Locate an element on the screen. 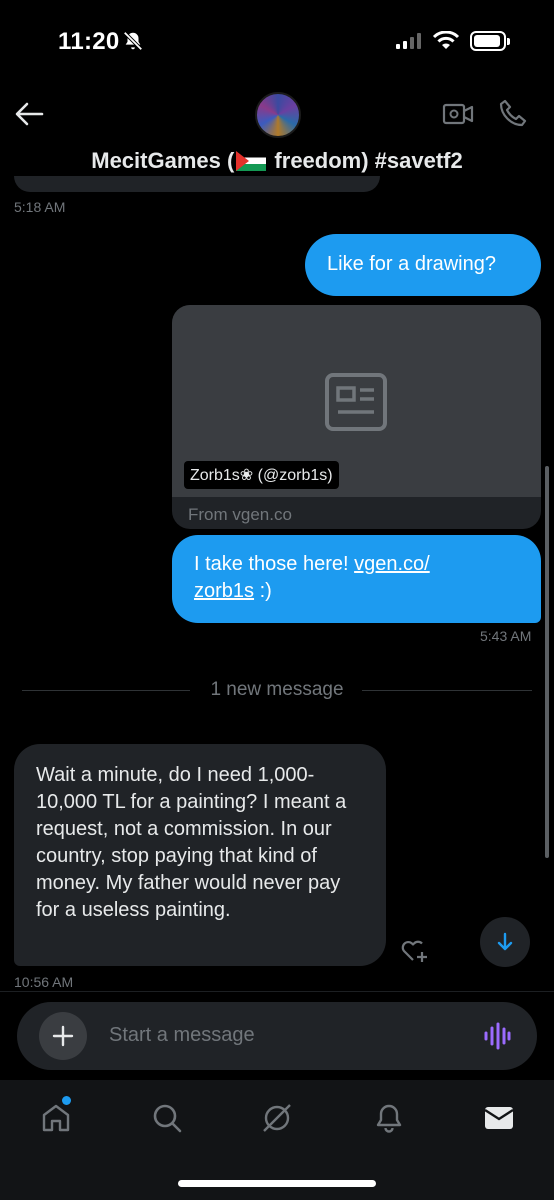 This screenshot has height=1200, width=554. arrow-down-icon is located at coordinates (505, 941).